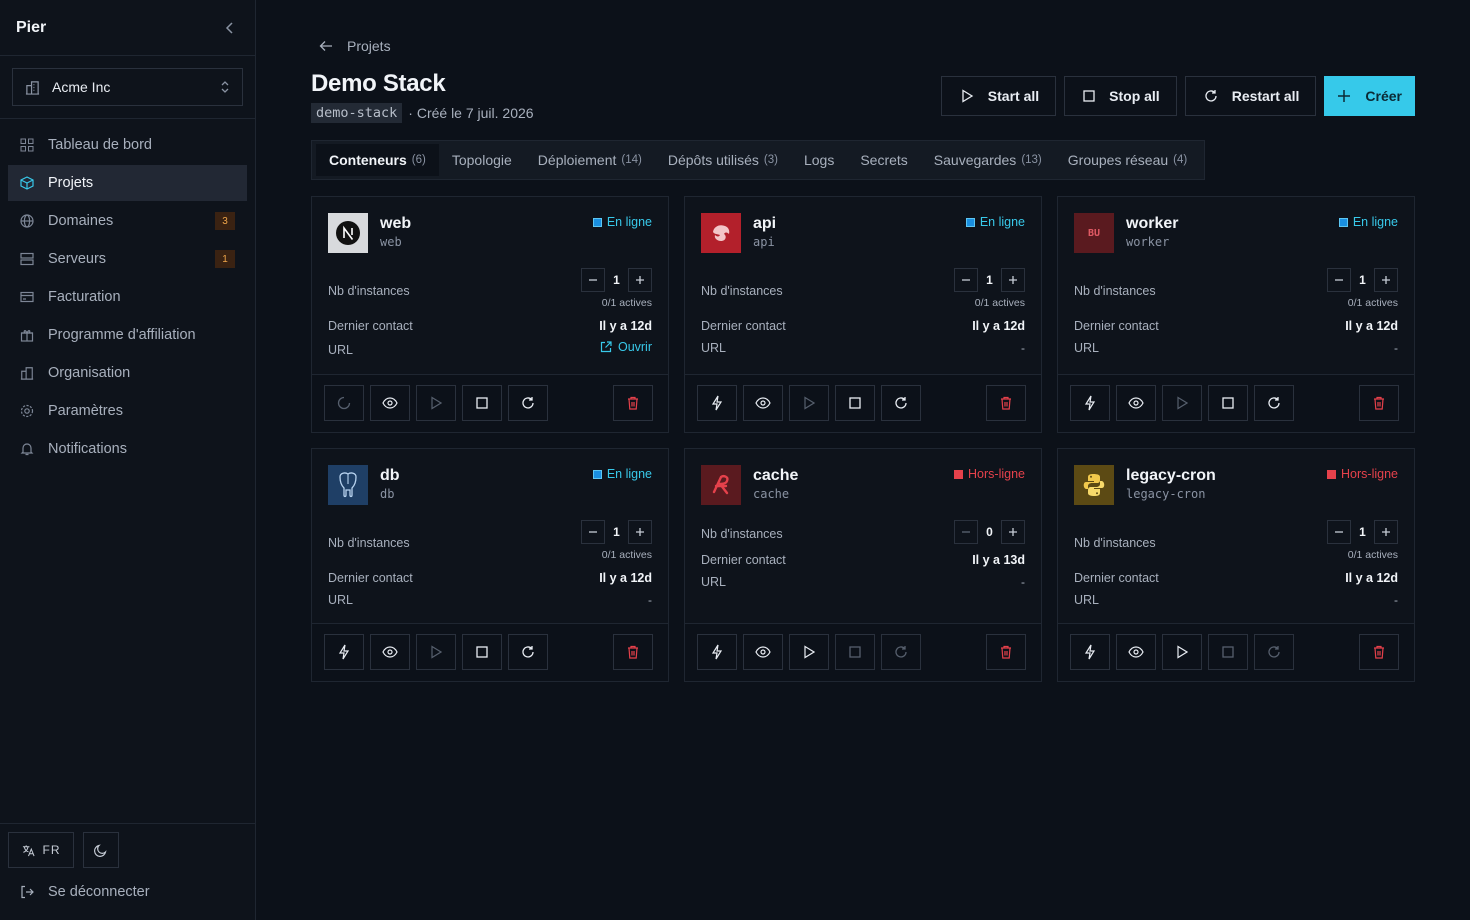 The height and width of the screenshot is (920, 1470). I want to click on start-all-button: Start all, so click(998, 96).